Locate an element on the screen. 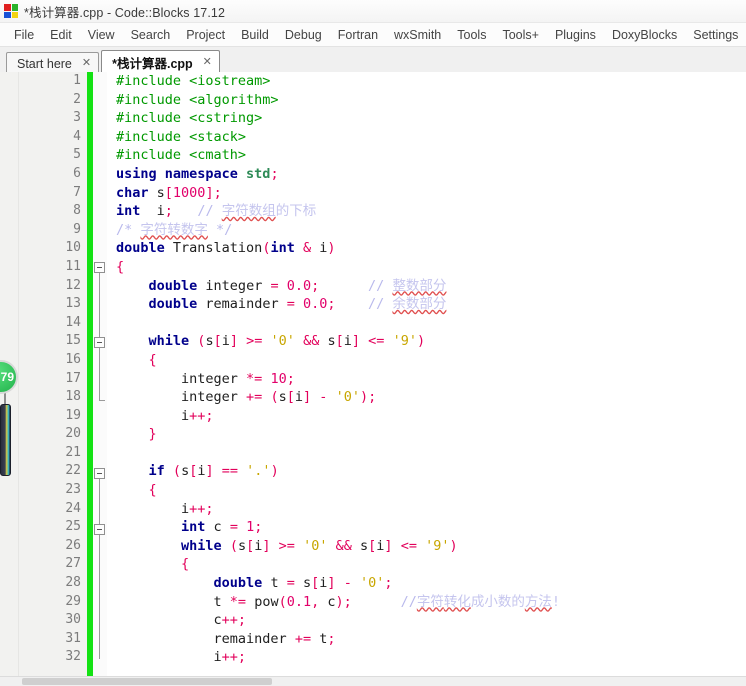  tab-stack-calculator-cpp: *栈计算器.cpp ✕ is located at coordinates (160, 62).